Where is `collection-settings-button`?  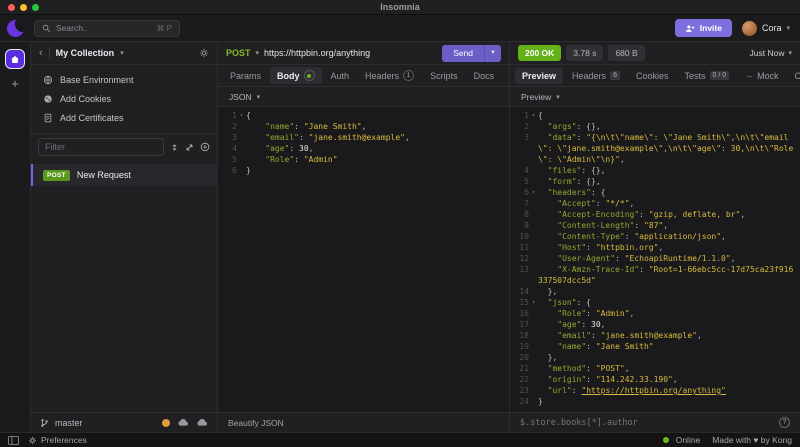 collection-settings-button is located at coordinates (204, 53).